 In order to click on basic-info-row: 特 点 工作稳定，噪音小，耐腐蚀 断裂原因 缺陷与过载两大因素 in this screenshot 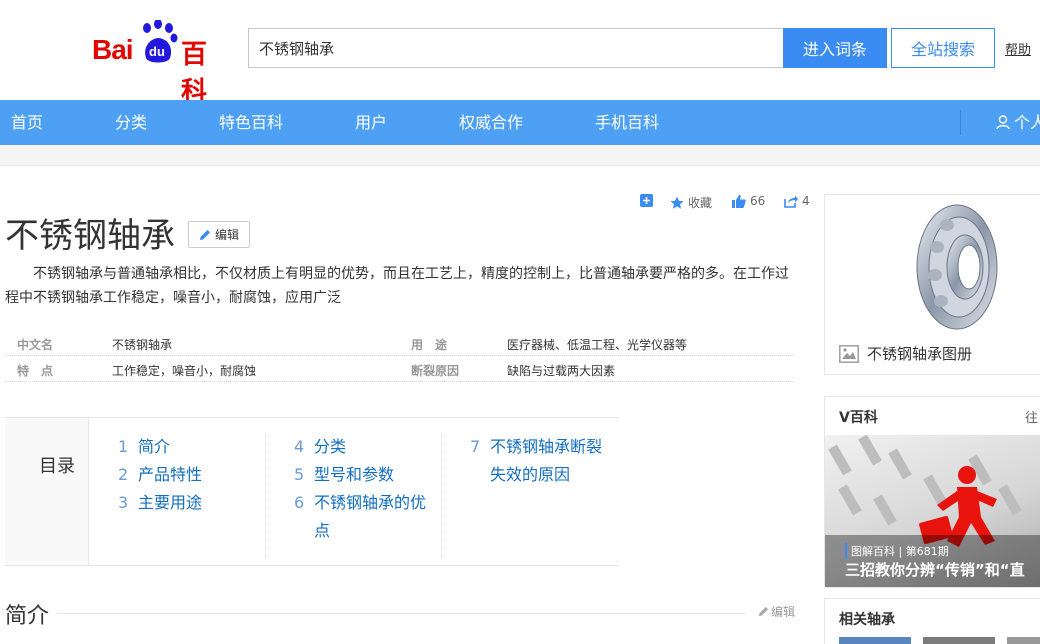, I will do `click(400, 369)`.